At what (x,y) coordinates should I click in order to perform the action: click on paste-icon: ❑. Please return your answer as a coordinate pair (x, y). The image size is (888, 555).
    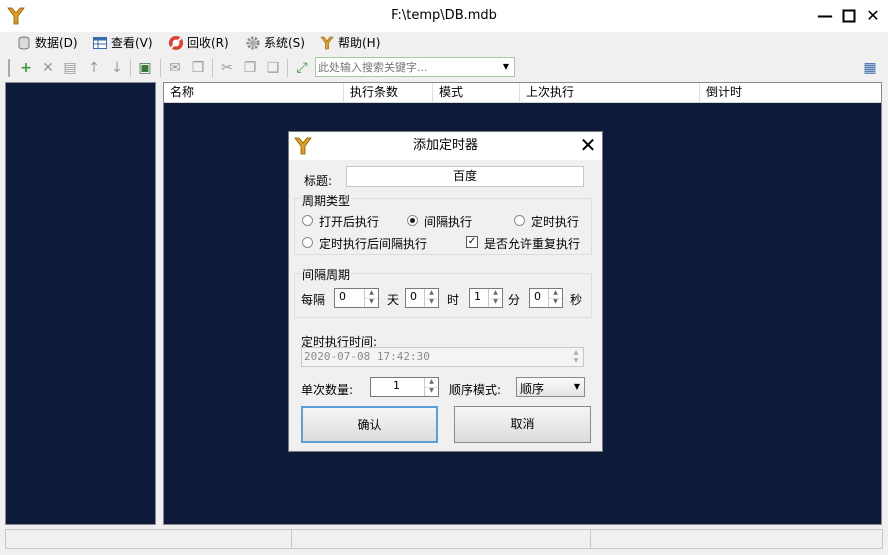
    Looking at the image, I should click on (273, 68).